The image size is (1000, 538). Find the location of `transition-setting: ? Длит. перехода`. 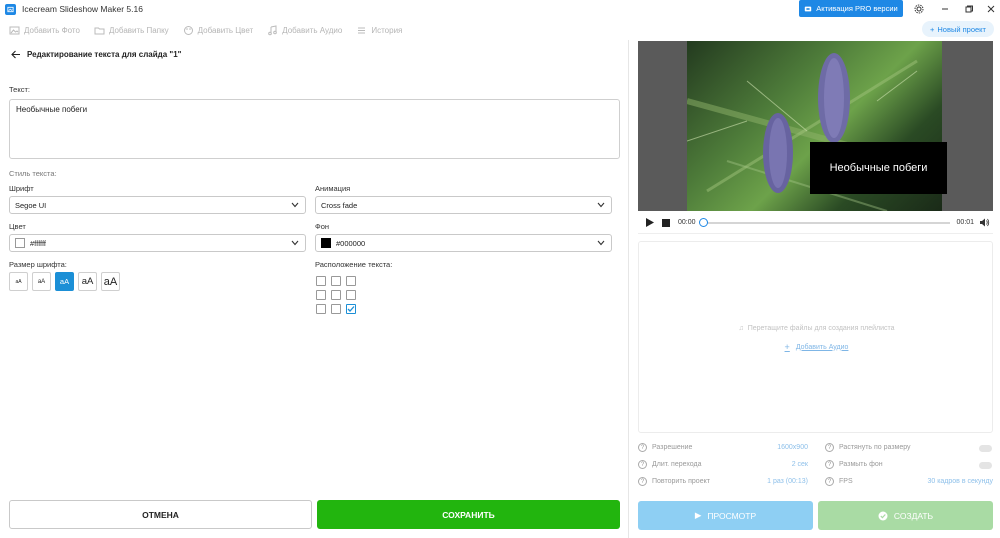

transition-setting: ? Длит. перехода is located at coordinates (670, 464).